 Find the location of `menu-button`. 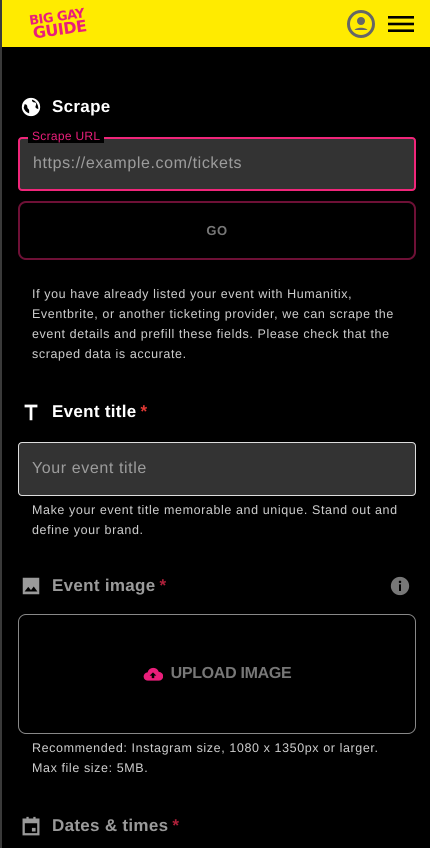

menu-button is located at coordinates (401, 24).